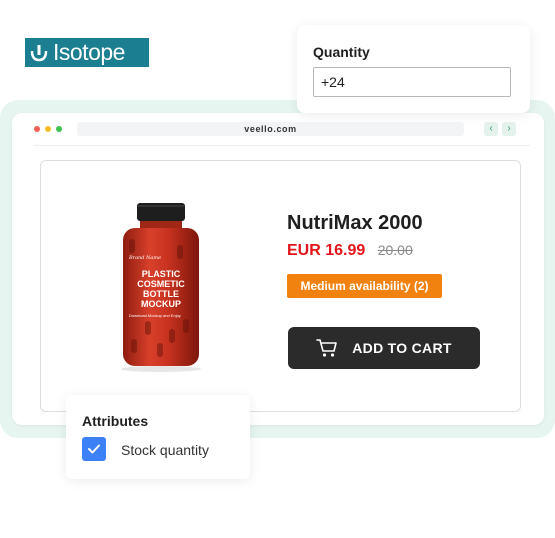  What do you see at coordinates (395, 250) in the screenshot?
I see `old-price: 20.00` at bounding box center [395, 250].